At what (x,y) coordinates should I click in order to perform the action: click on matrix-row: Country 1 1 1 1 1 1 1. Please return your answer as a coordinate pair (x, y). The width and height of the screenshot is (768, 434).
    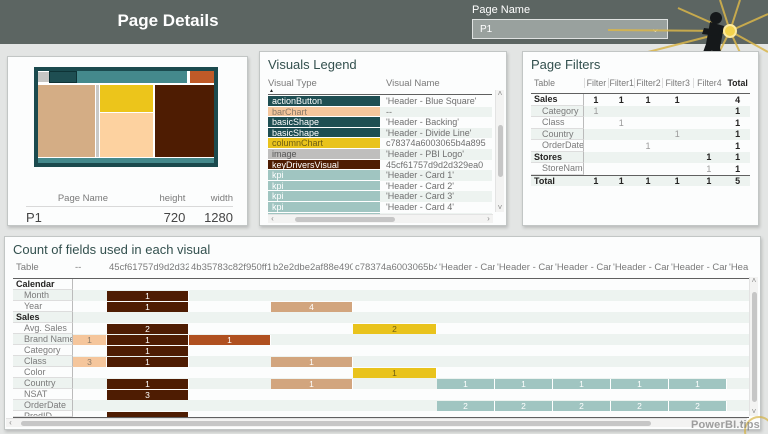
    Looking at the image, I should click on (381, 383).